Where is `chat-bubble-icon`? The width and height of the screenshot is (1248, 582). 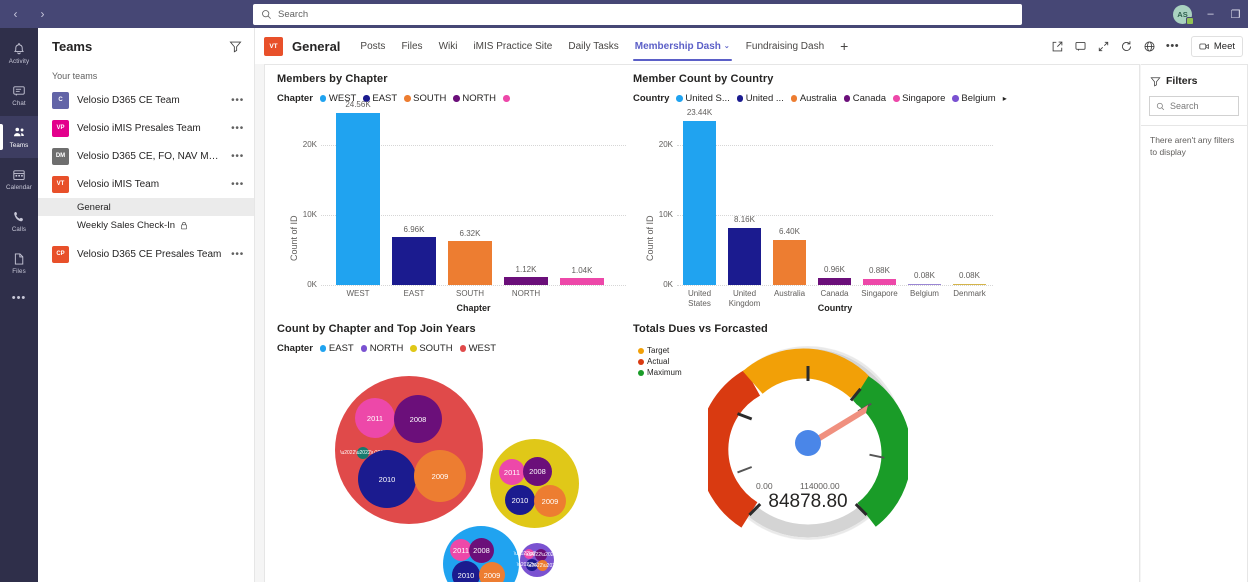
chat-bubble-icon is located at coordinates (1080, 46).